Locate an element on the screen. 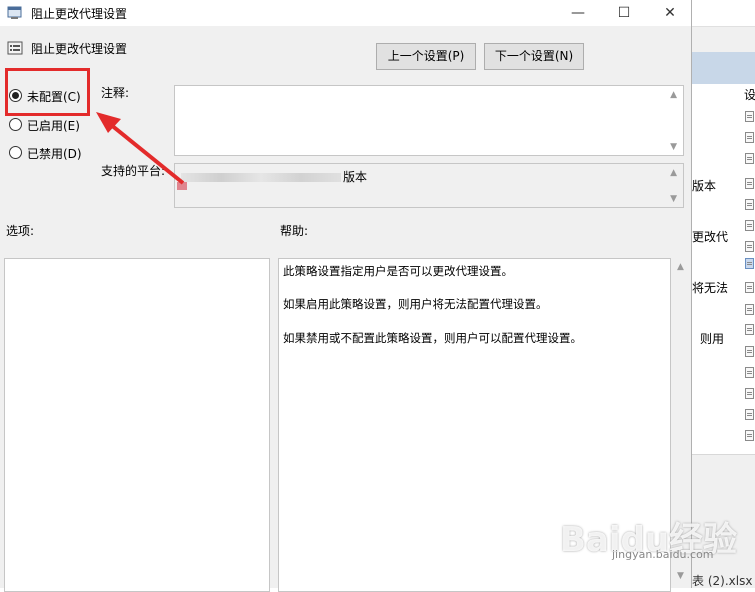 This screenshot has width=755, height=592. watermark-url: jingyan.baidu.com is located at coordinates (663, 554).